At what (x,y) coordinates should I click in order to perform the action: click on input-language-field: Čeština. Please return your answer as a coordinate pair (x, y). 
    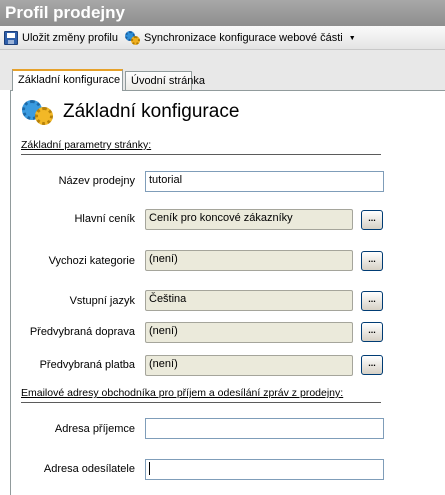
    Looking at the image, I should click on (249, 300).